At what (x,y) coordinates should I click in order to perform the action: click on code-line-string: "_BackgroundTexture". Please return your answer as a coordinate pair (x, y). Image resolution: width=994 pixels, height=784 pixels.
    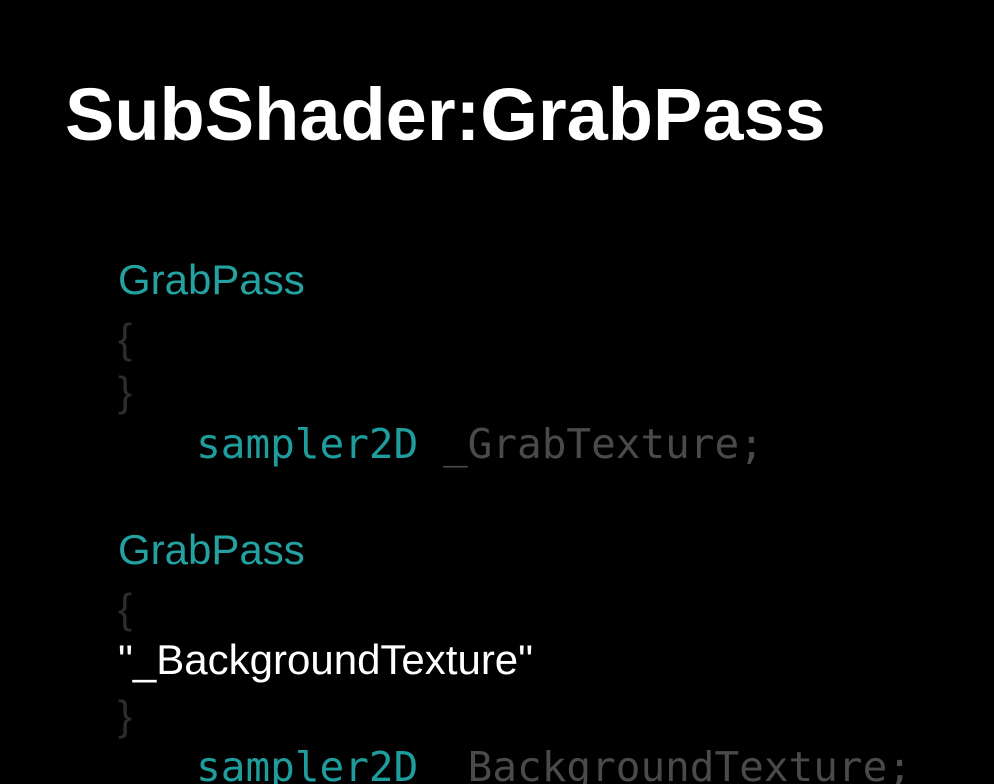
    Looking at the image, I should click on (290, 635).